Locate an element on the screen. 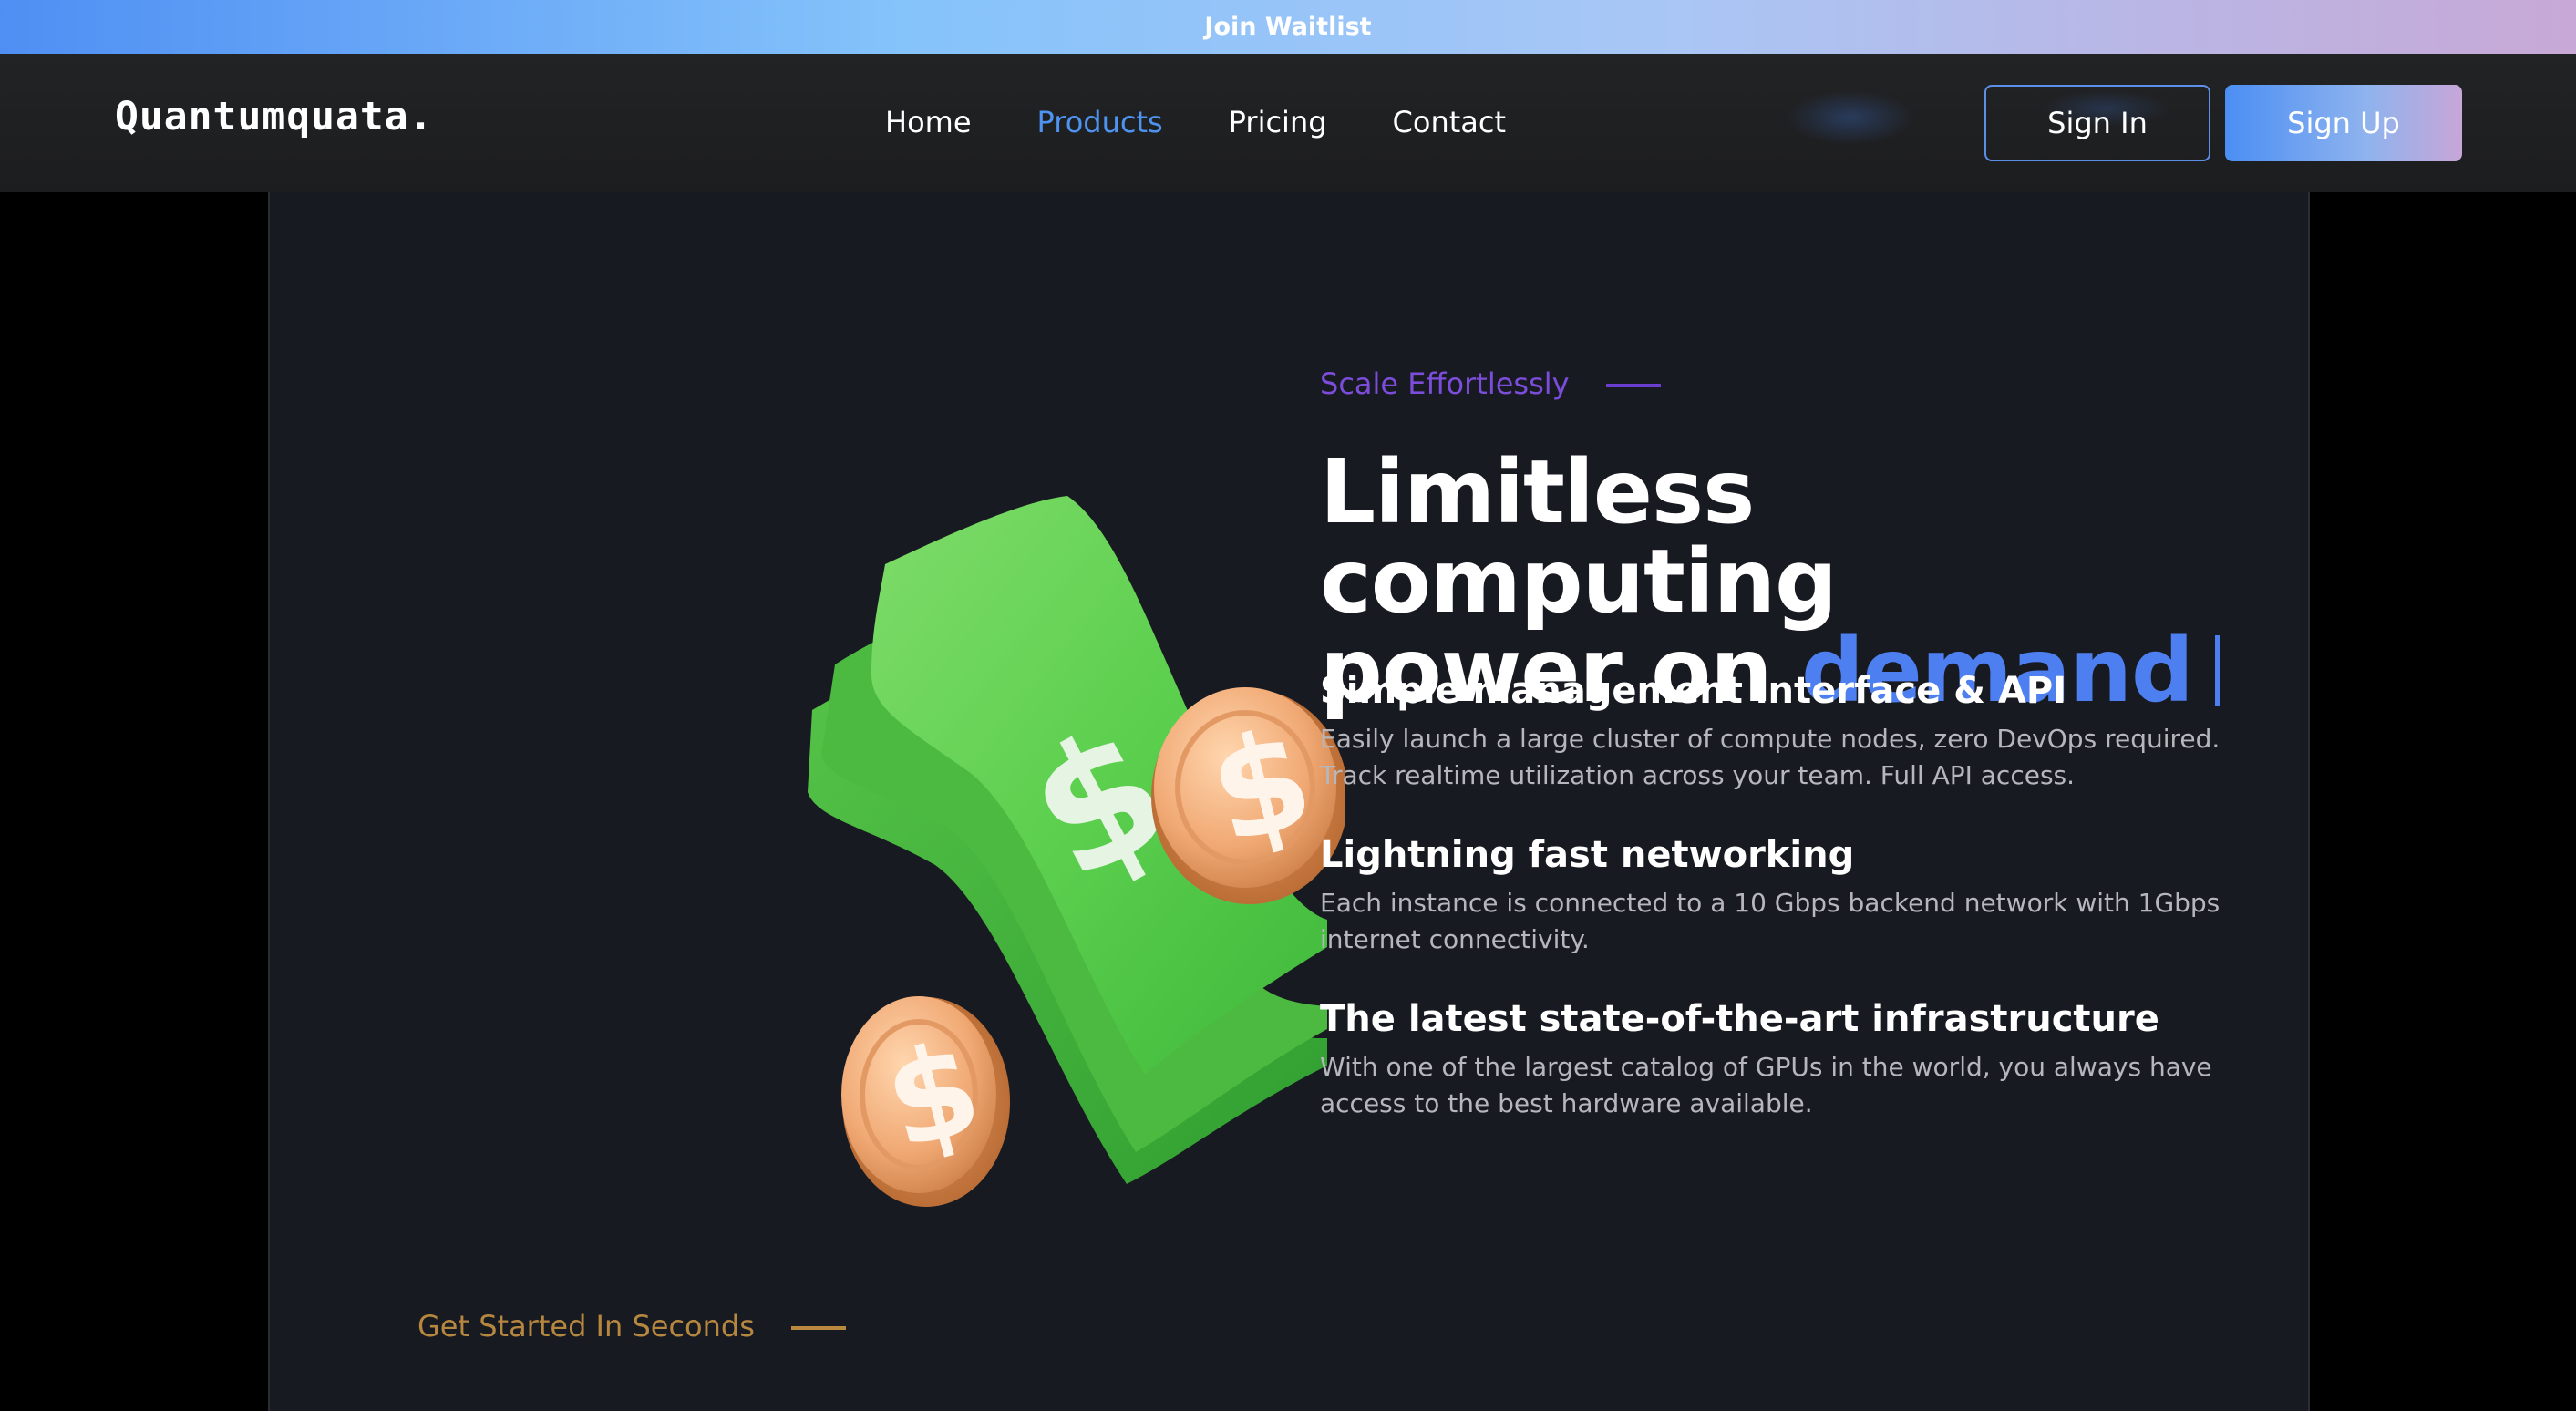 The image size is (2576, 1411). money-bill-coins-icon: $ $ $ is located at coordinates (1076, 851).